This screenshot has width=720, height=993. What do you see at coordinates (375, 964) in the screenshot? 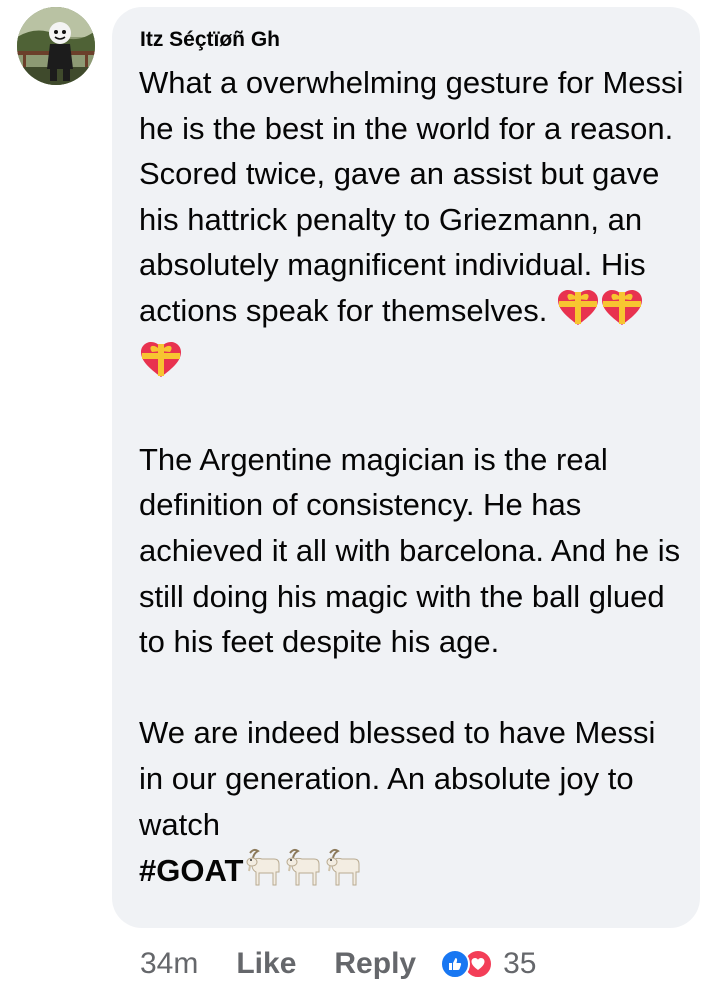
I see `reply-button: Reply` at bounding box center [375, 964].